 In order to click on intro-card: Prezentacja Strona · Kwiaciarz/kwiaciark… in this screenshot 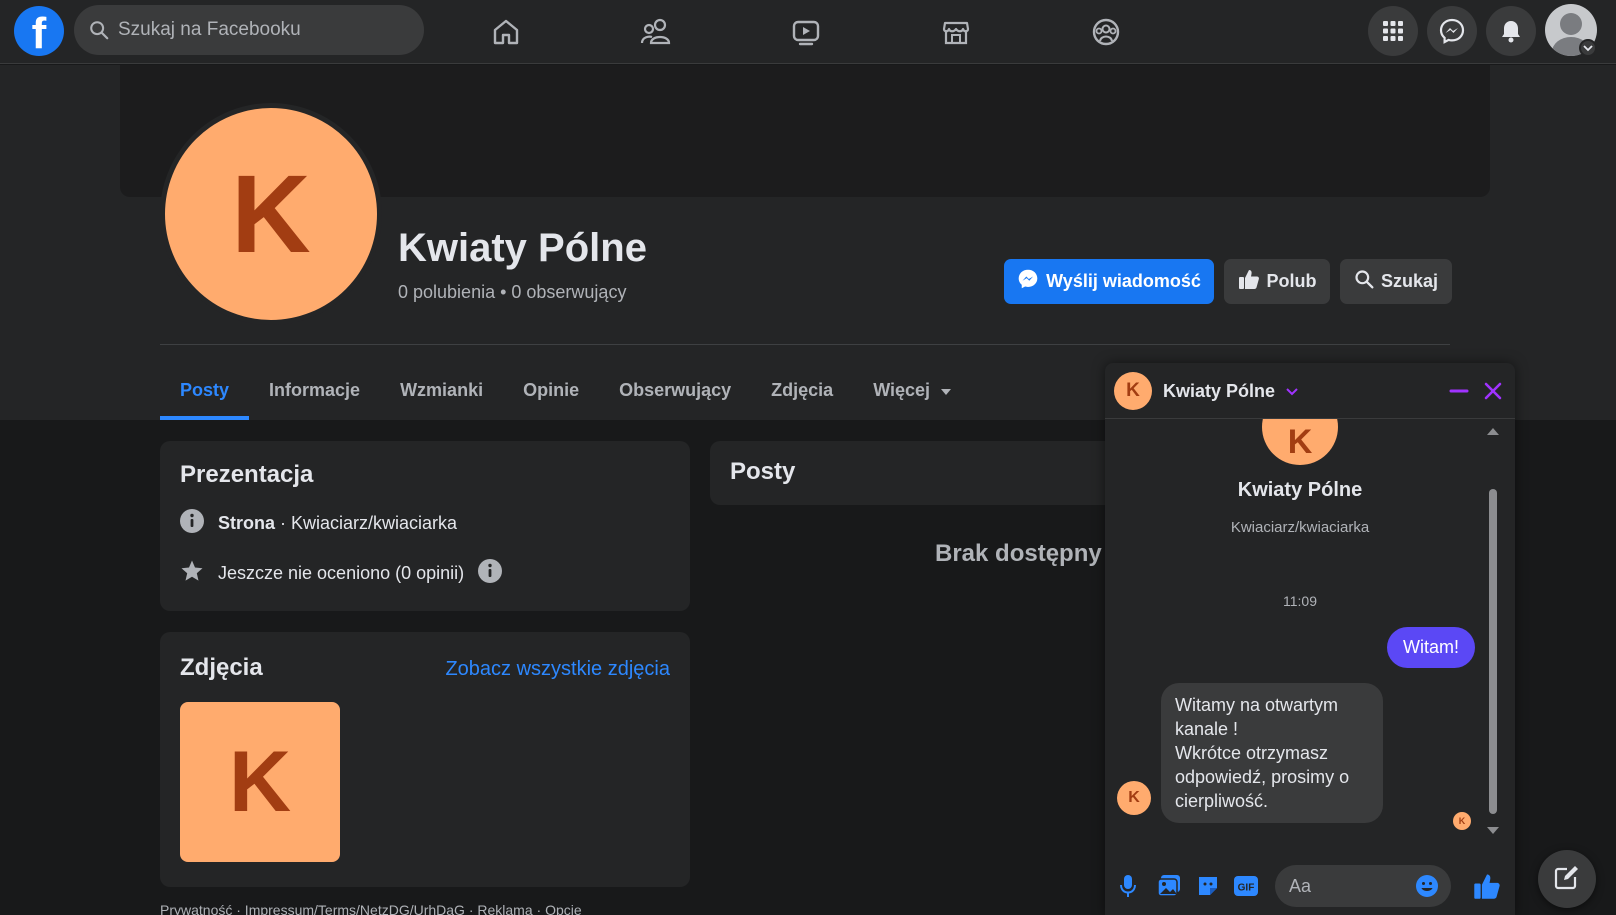, I will do `click(425, 526)`.